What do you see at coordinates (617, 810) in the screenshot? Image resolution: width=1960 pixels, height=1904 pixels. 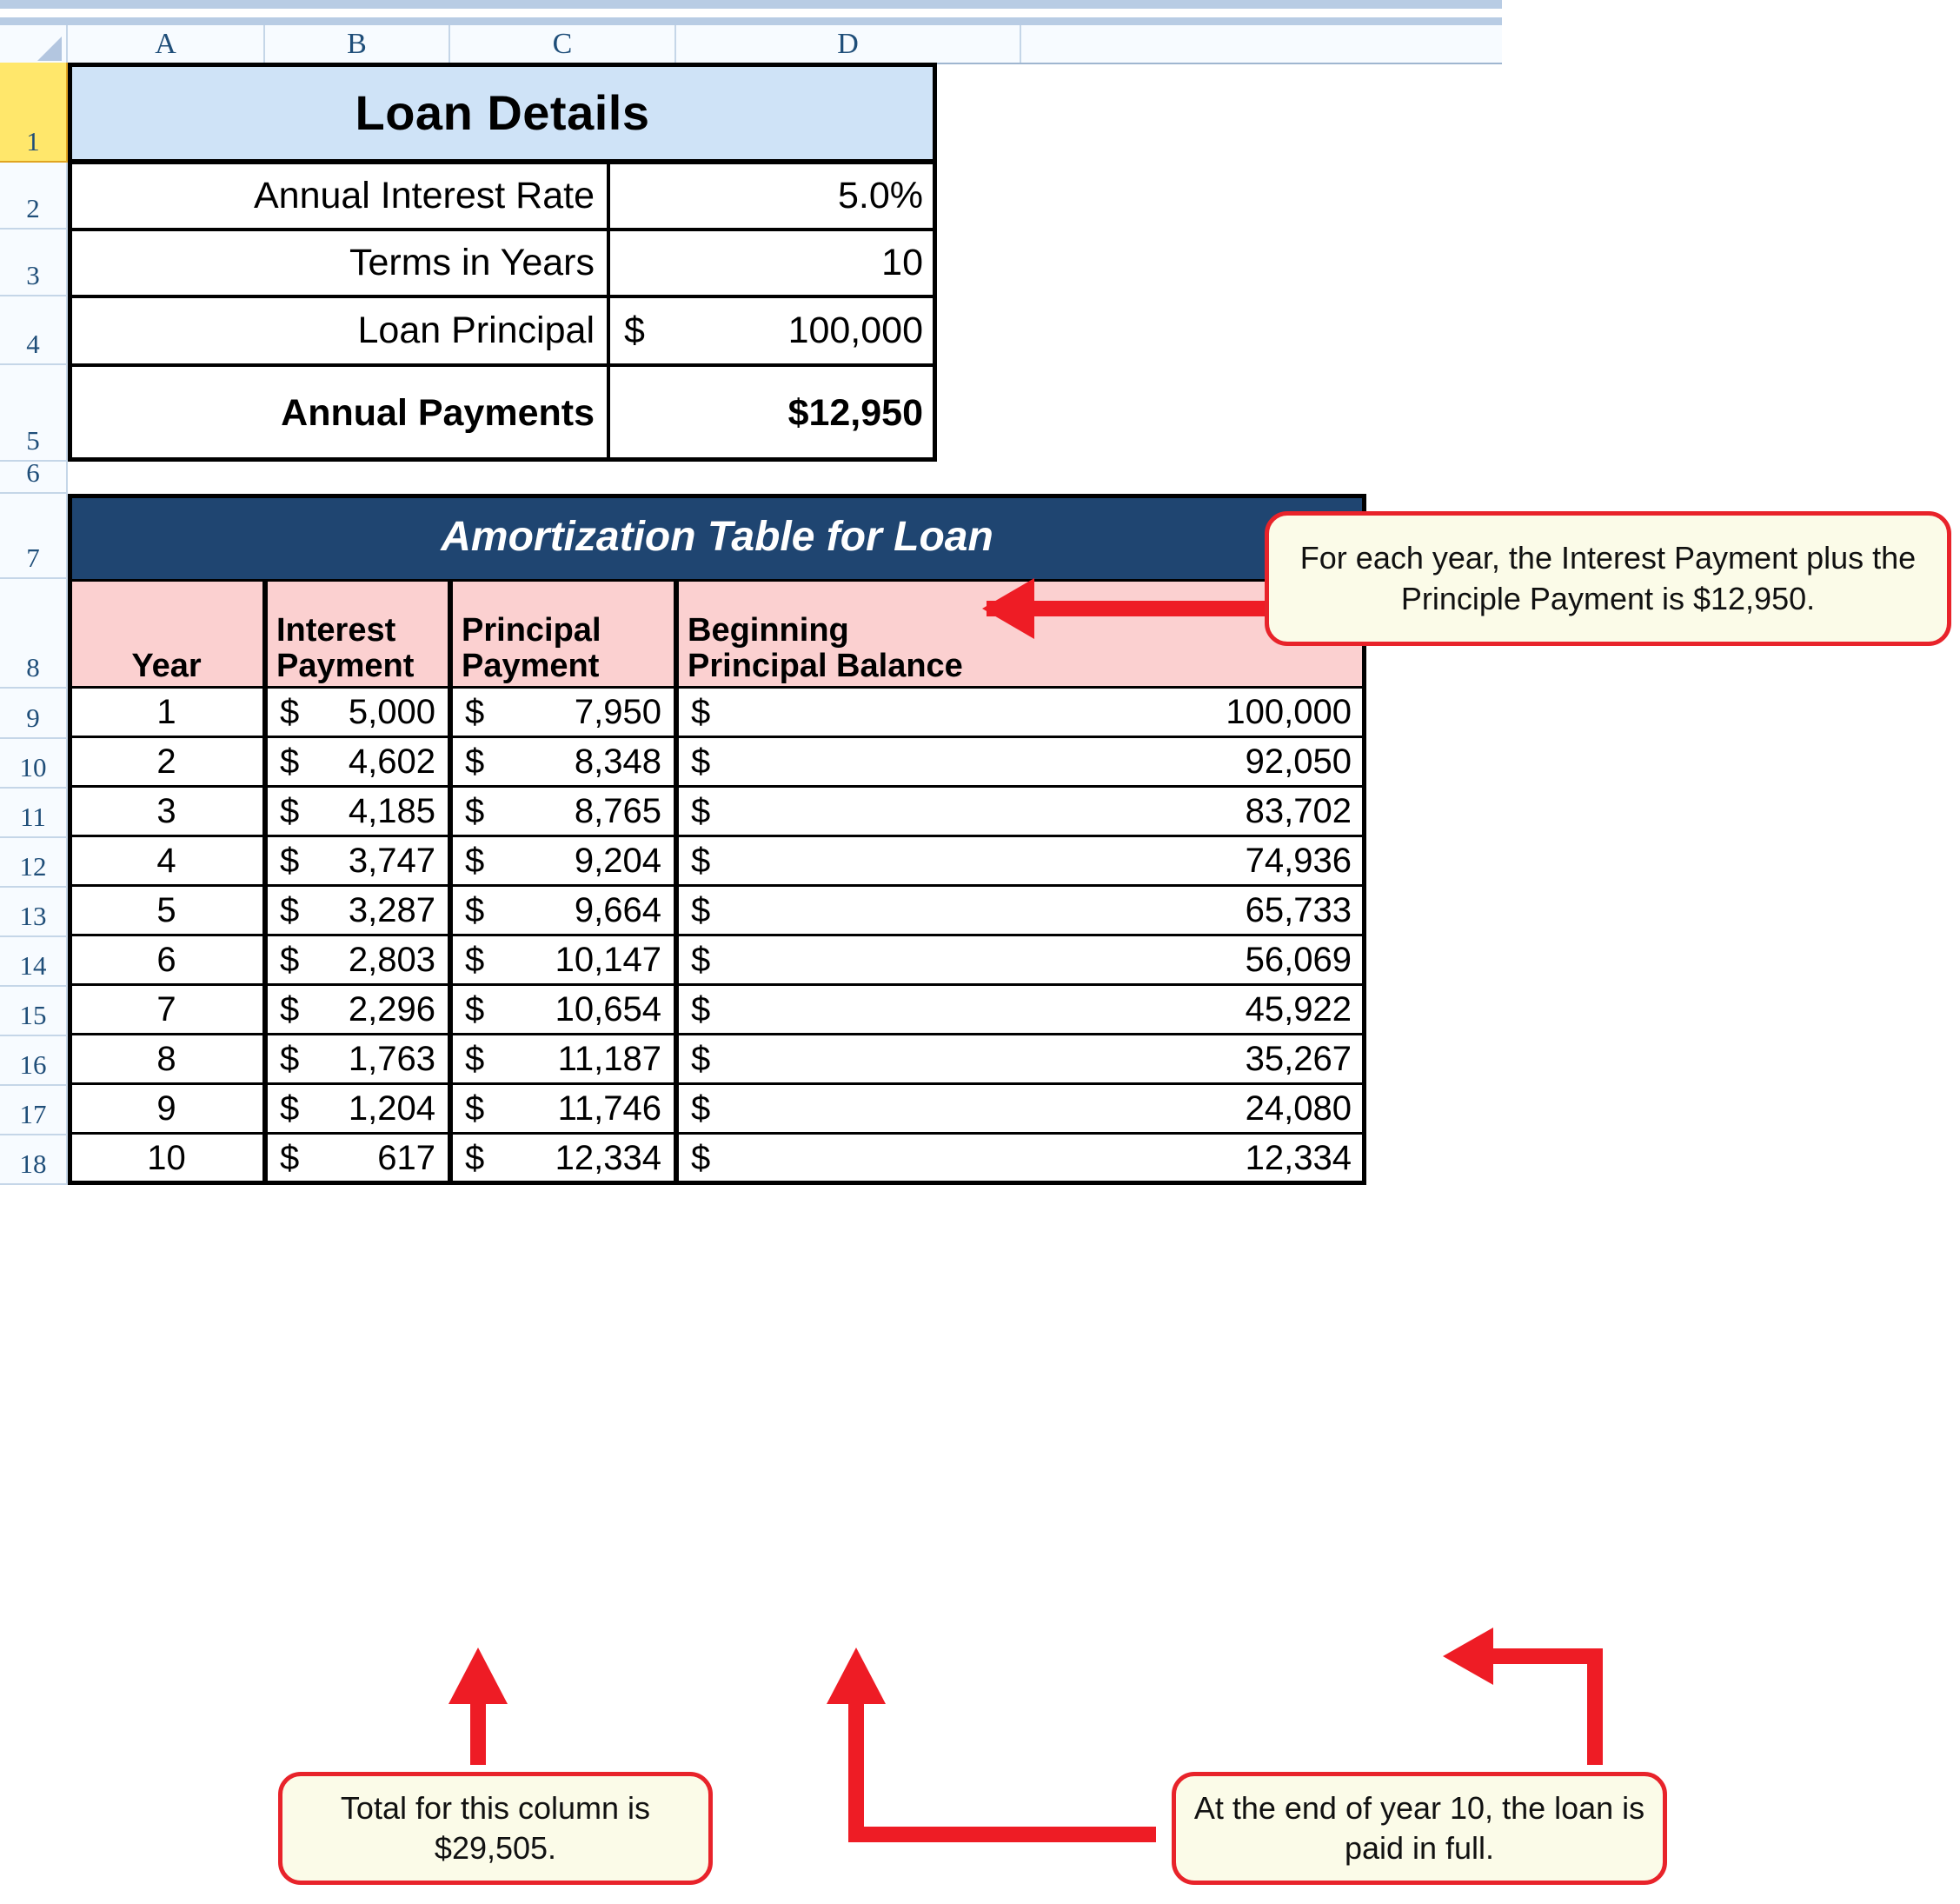 I see `cell-value: 8,765` at bounding box center [617, 810].